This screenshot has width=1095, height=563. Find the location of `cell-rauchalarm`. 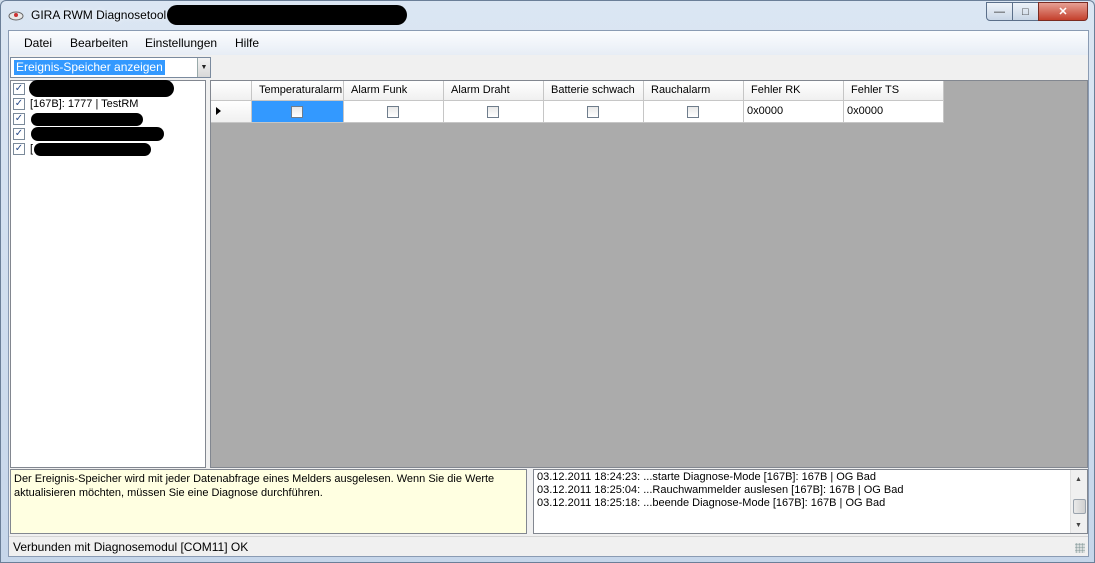

cell-rauchalarm is located at coordinates (694, 112).